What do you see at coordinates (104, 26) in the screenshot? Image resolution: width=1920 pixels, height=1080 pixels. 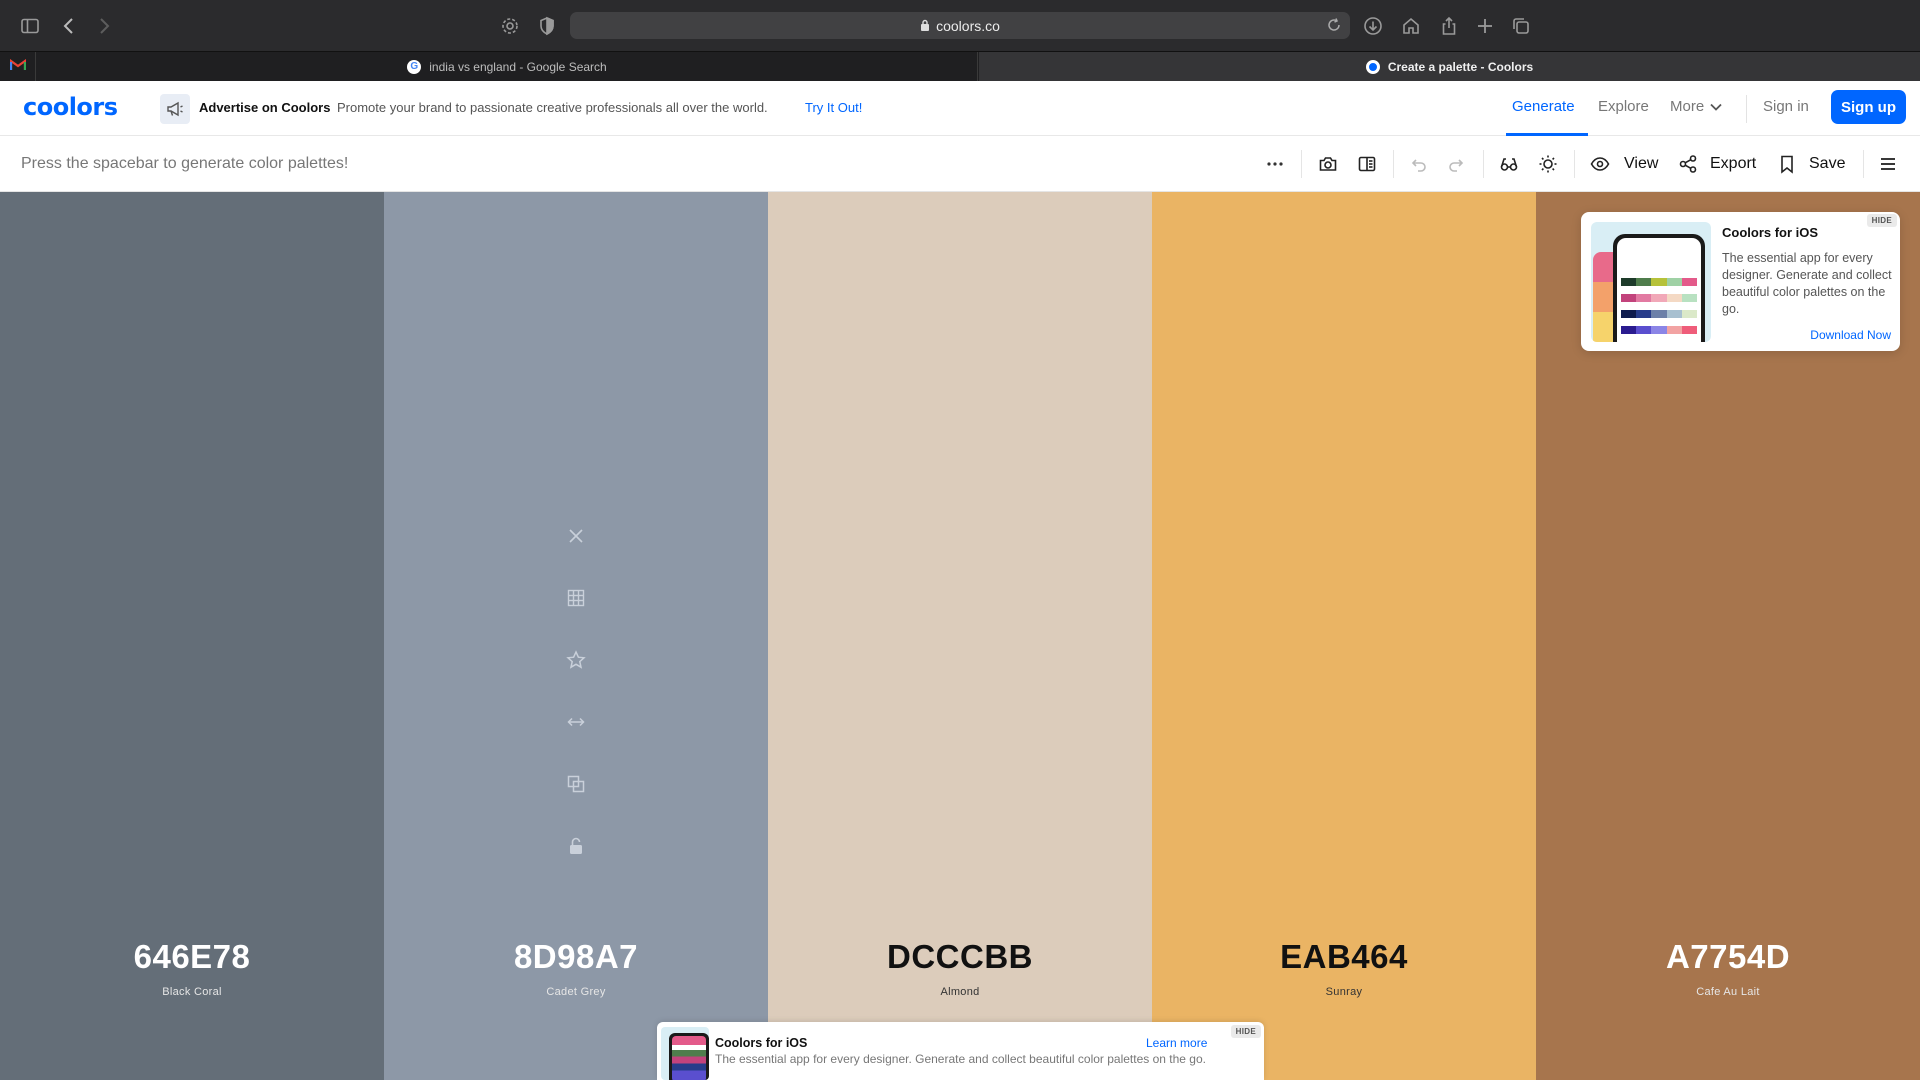 I see `forward-icon` at bounding box center [104, 26].